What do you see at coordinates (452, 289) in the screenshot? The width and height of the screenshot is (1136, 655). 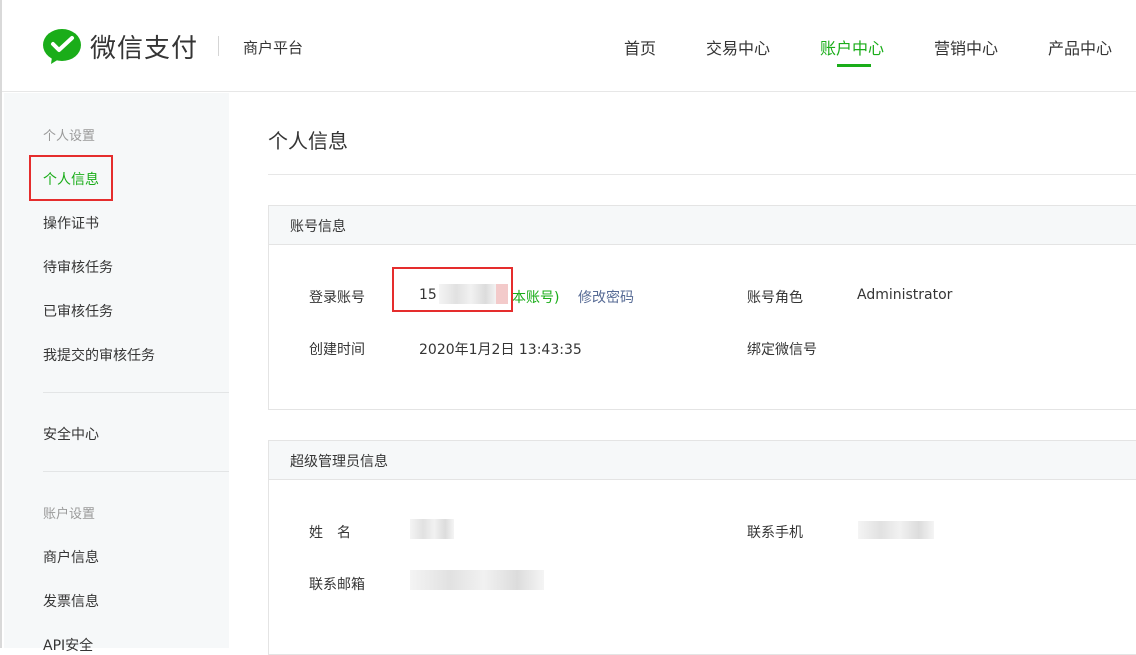 I see `highlight-box-login-account` at bounding box center [452, 289].